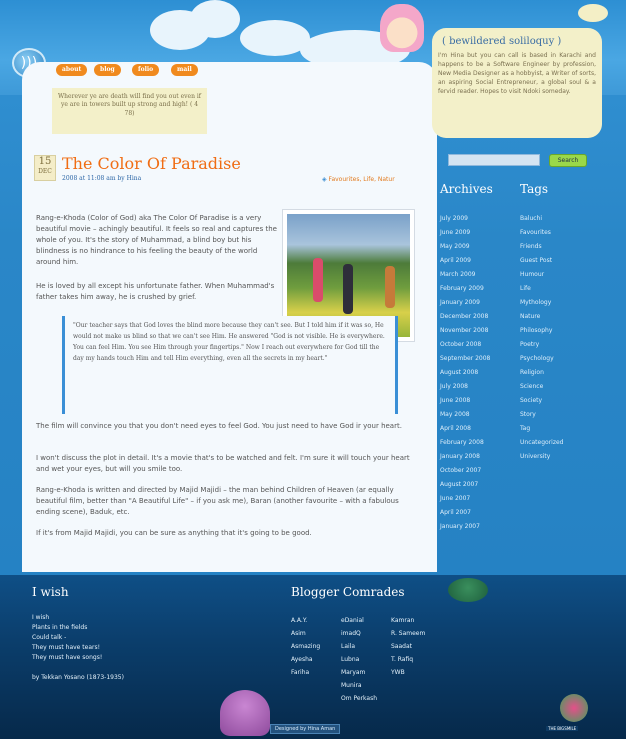  What do you see at coordinates (565, 415) in the screenshot?
I see `tag-link: Story` at bounding box center [565, 415].